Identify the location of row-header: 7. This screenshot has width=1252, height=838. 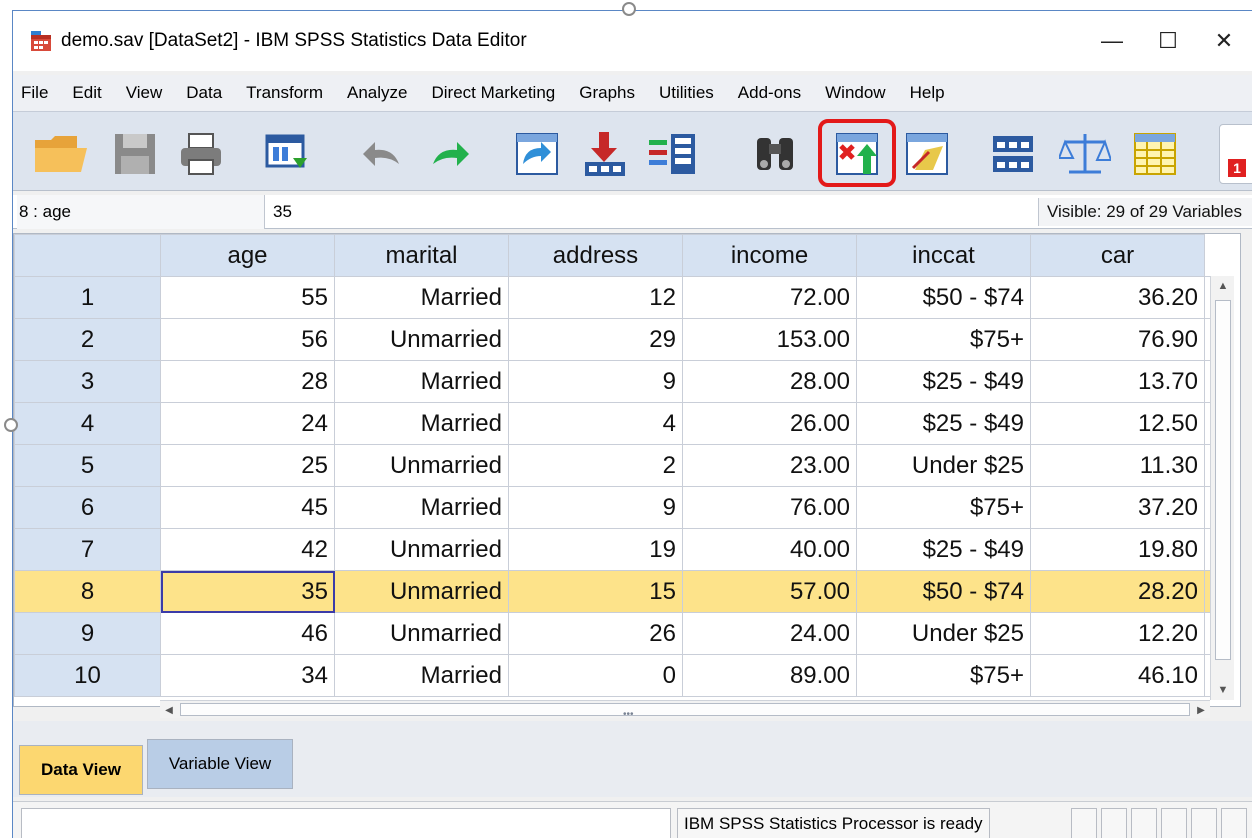
(87, 549).